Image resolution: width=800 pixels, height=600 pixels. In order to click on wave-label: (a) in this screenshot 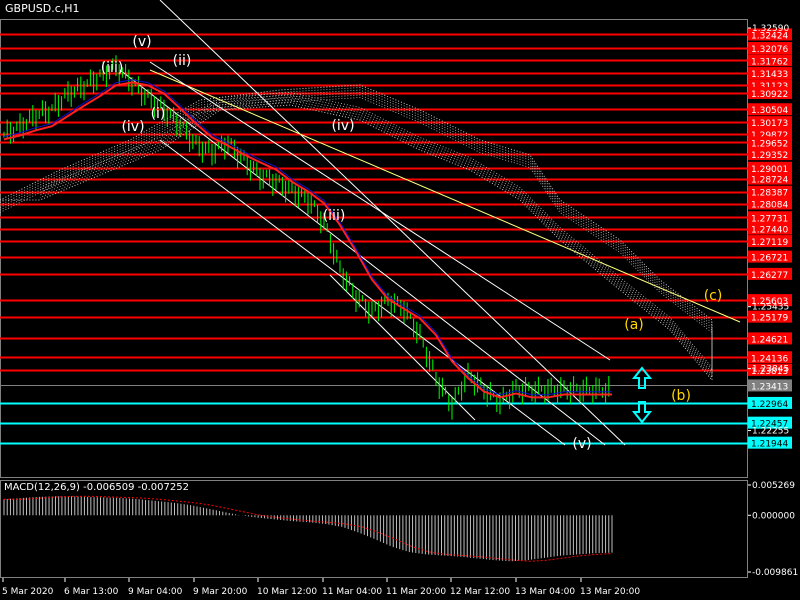, I will do `click(634, 325)`.